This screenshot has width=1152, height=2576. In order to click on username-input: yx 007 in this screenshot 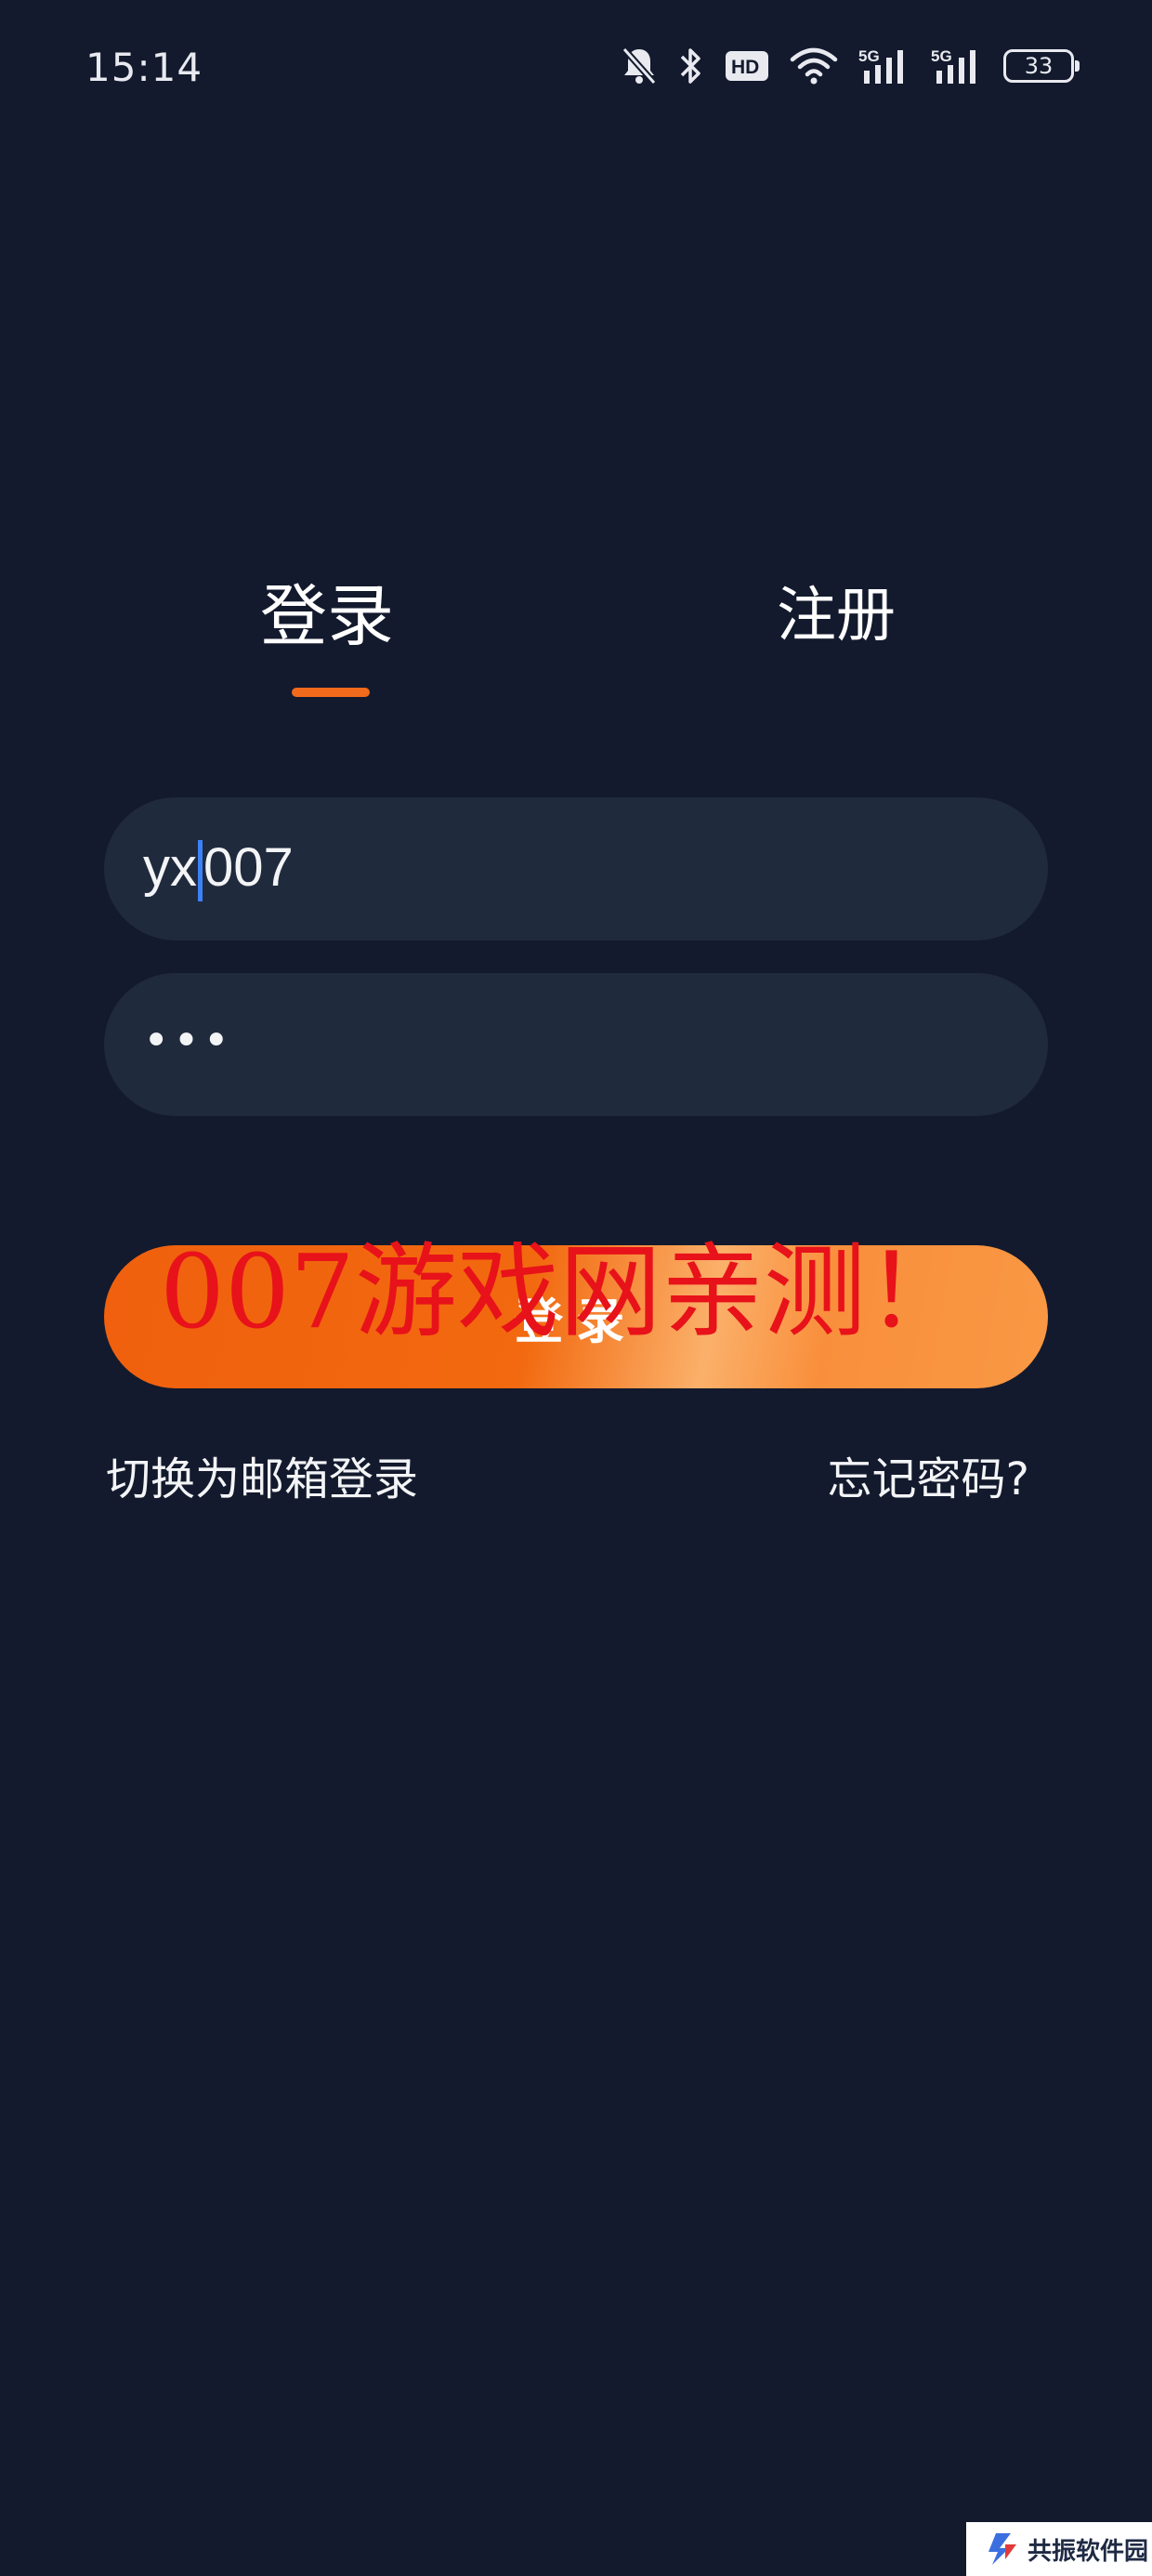, I will do `click(576, 868)`.